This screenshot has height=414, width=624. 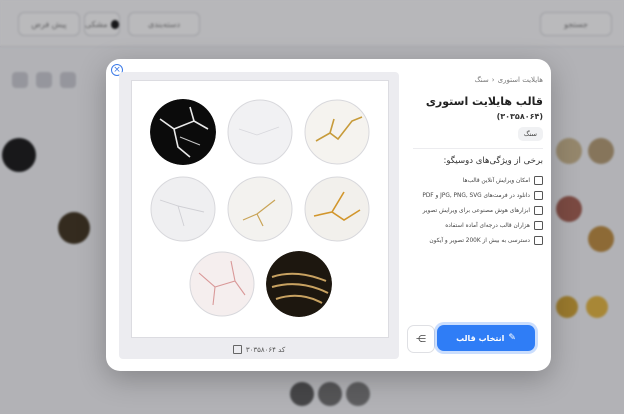 I want to click on breadcrumb-item: سنگ, so click(x=482, y=80).